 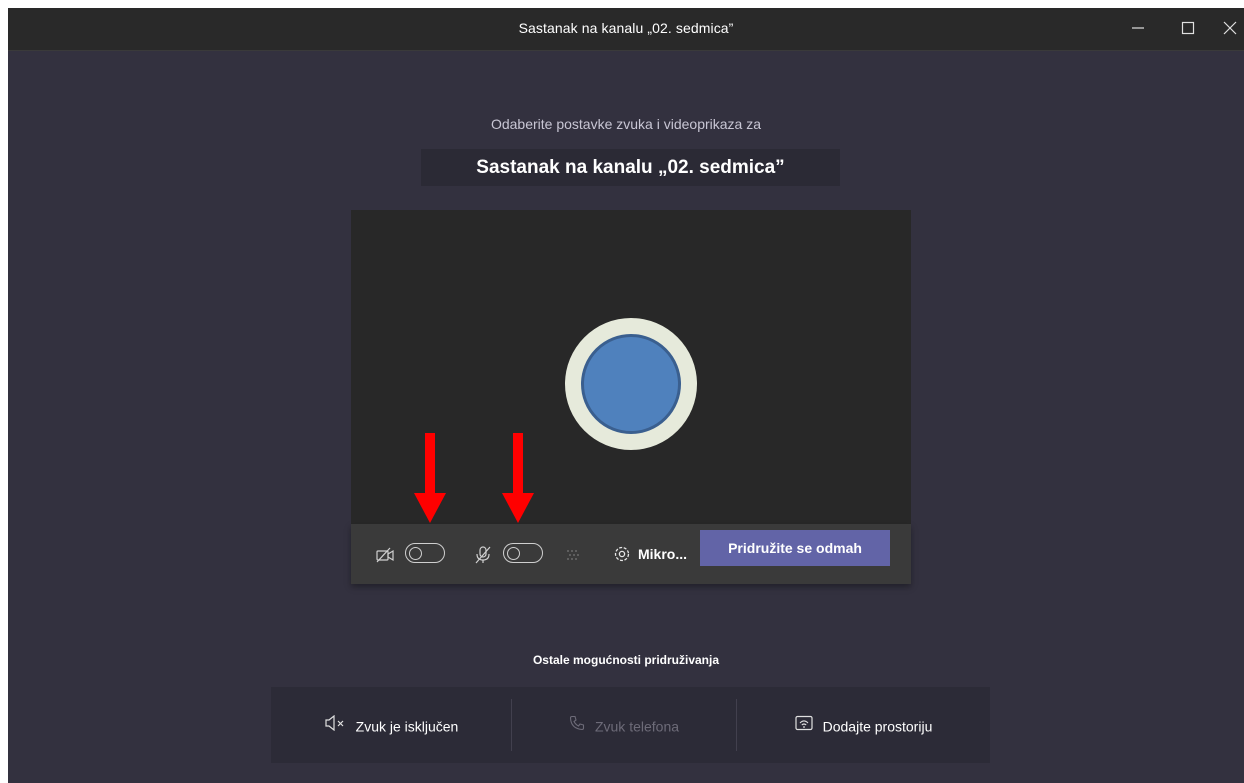 I want to click on audio-off-option: Zvuk je isključen, so click(x=391, y=725).